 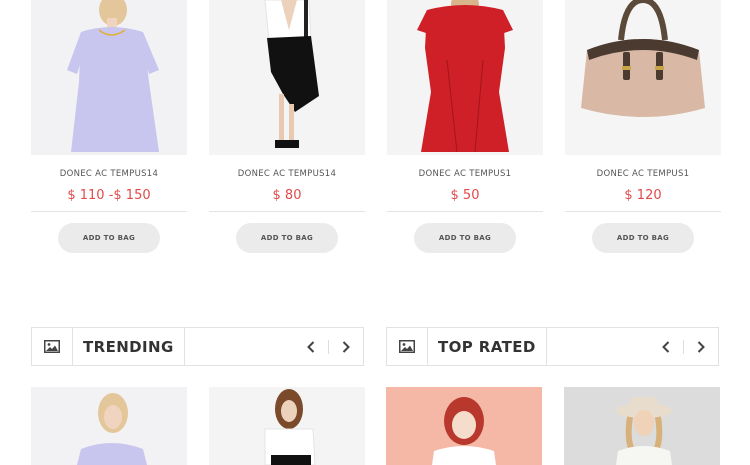 I want to click on product-card: DONEC AC TEMPUS14 $ 80 ADD TO BAG, so click(x=287, y=126).